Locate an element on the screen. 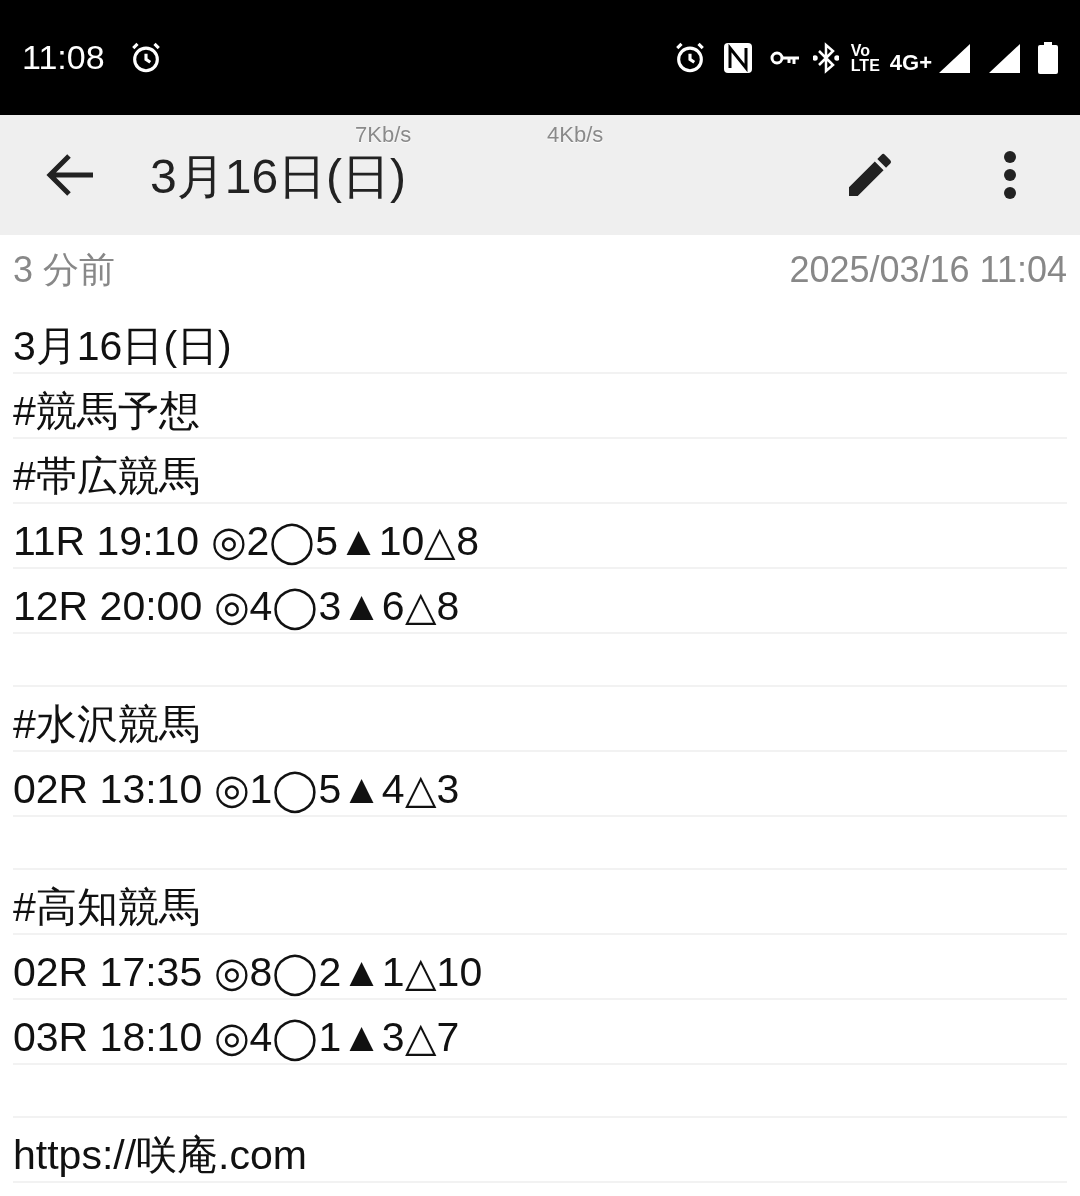 This screenshot has height=1196, width=1080. volte-indicator: Vo LTE is located at coordinates (865, 57).